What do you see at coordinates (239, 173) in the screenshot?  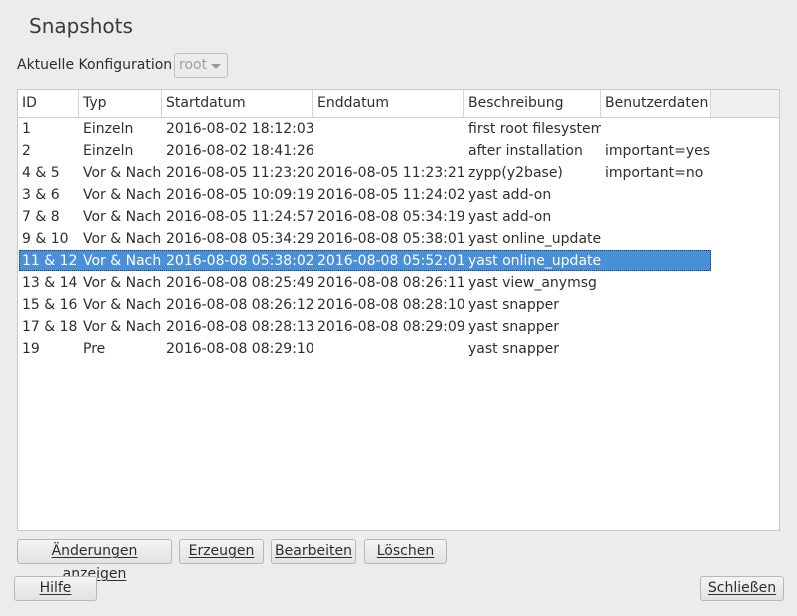 I see `cell-start-date: 2016-08-05 11:23:20` at bounding box center [239, 173].